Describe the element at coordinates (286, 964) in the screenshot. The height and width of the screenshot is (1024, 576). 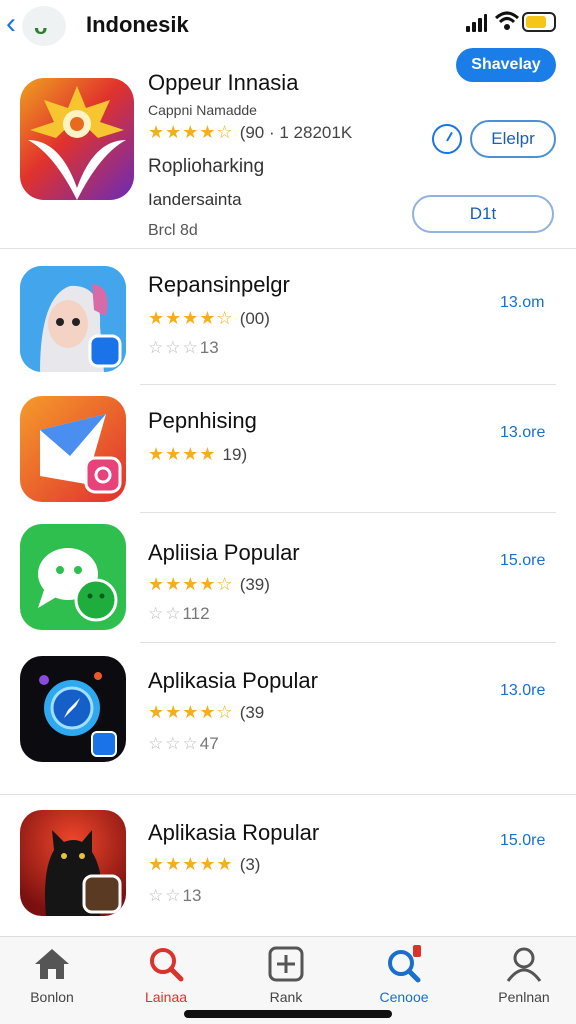
I see `plus-square-icon` at that location.